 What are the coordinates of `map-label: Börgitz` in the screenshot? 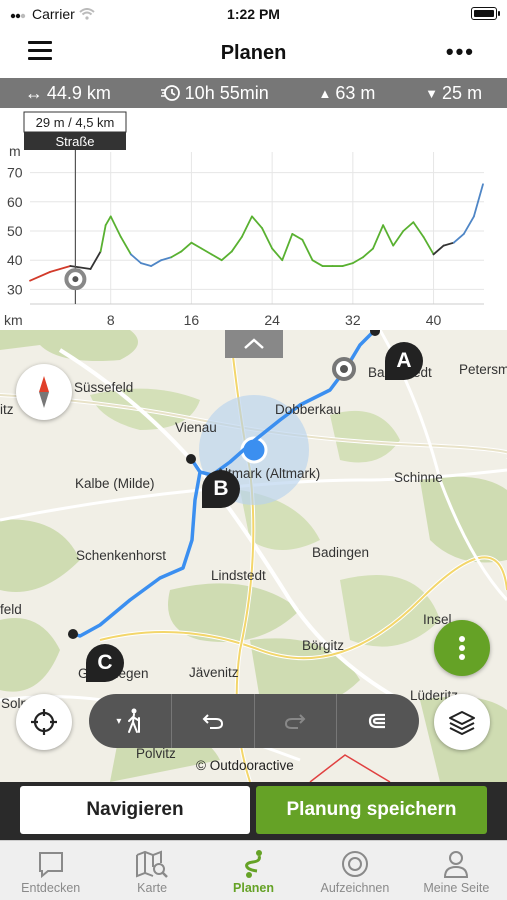 It's located at (323, 645).